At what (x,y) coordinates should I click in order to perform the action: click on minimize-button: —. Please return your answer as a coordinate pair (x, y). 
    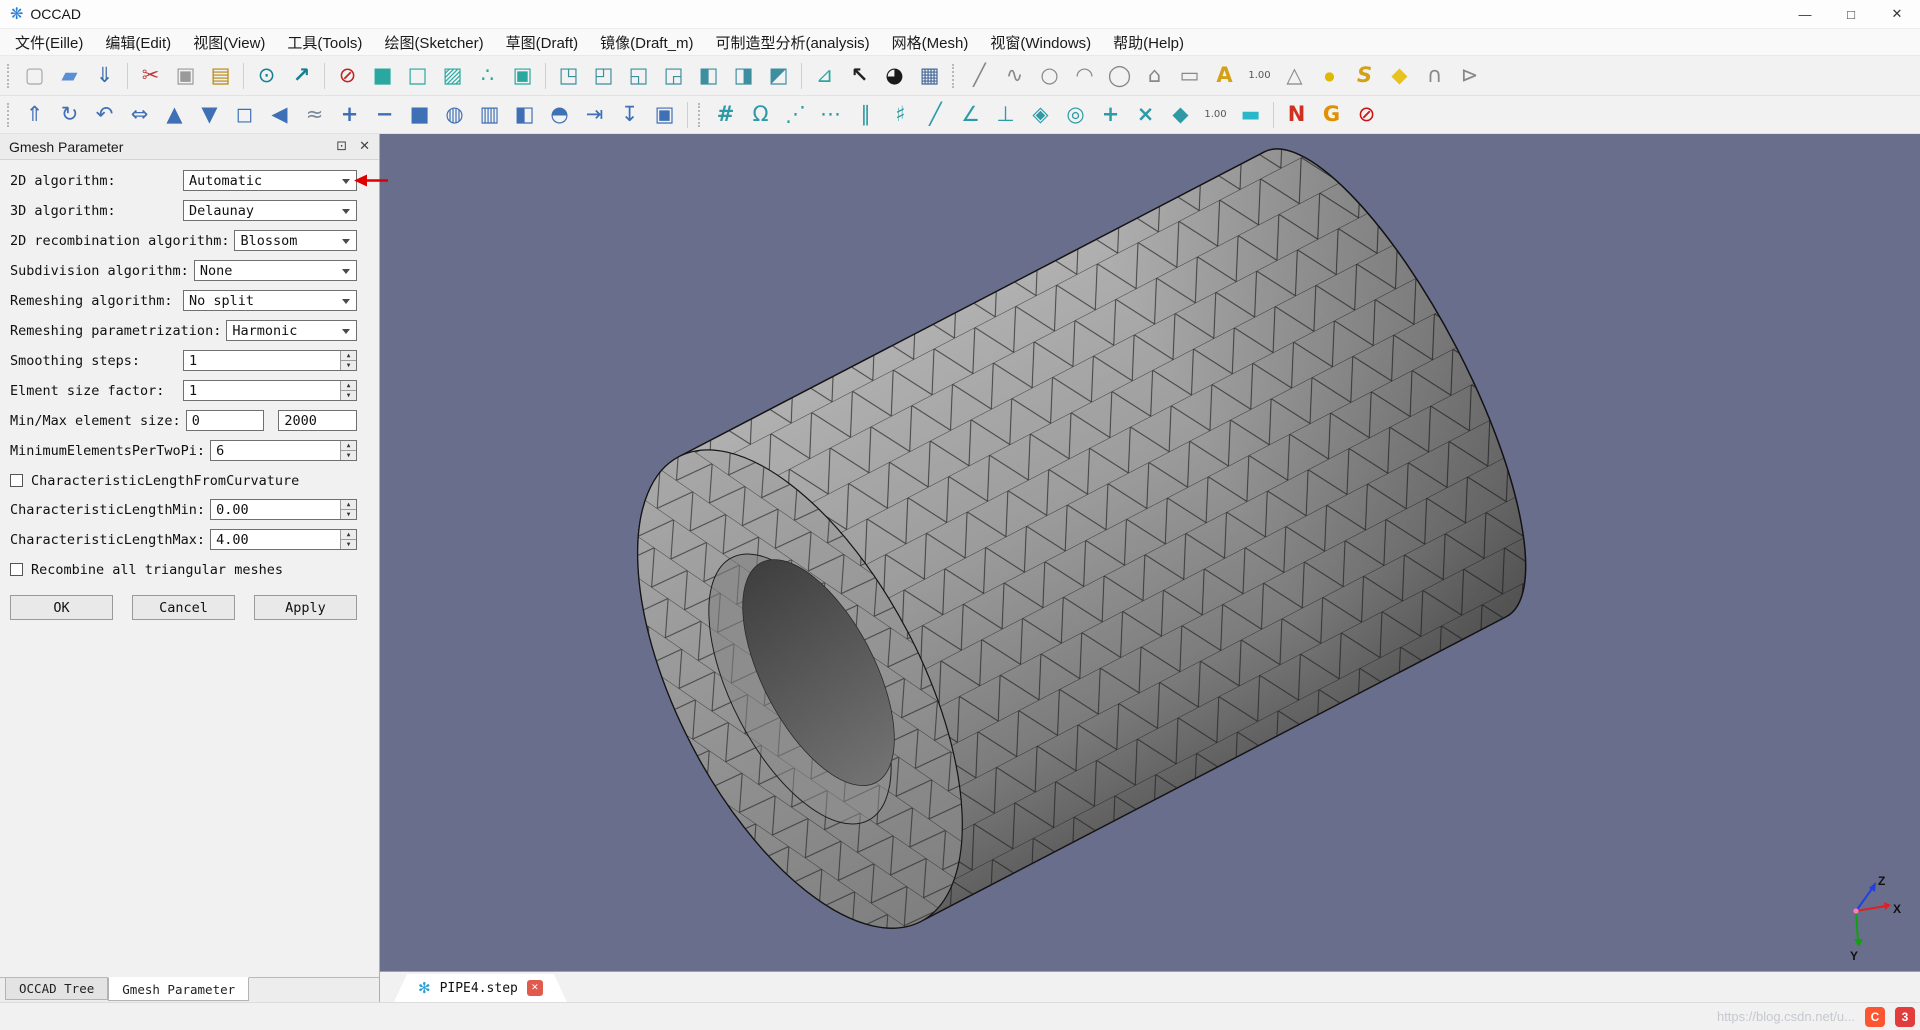
    Looking at the image, I should click on (1805, 14).